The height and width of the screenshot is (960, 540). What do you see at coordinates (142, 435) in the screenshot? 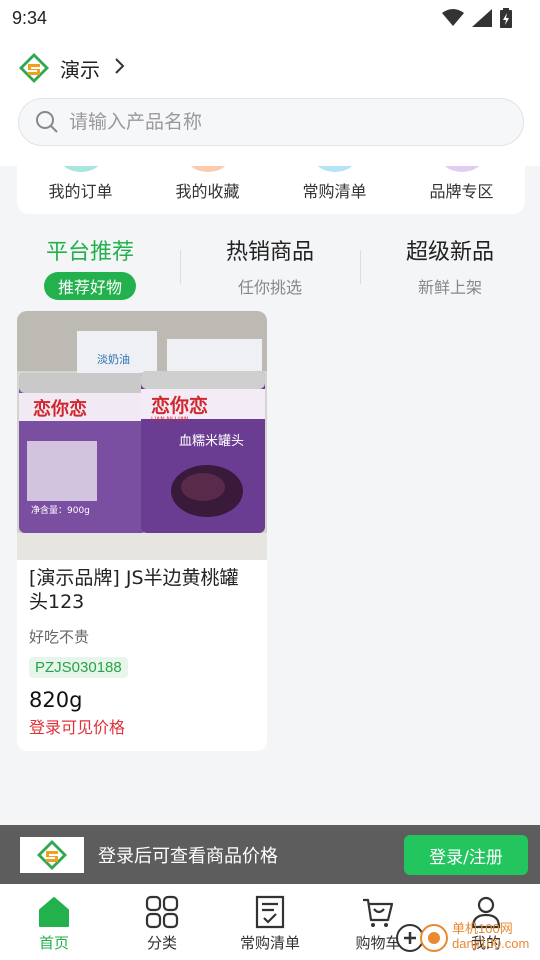
I see `product-image: 淡奶油 恋你恋 净含量：900g 恋你恋 LIAN NI LIAN 血糯米罐头` at bounding box center [142, 435].